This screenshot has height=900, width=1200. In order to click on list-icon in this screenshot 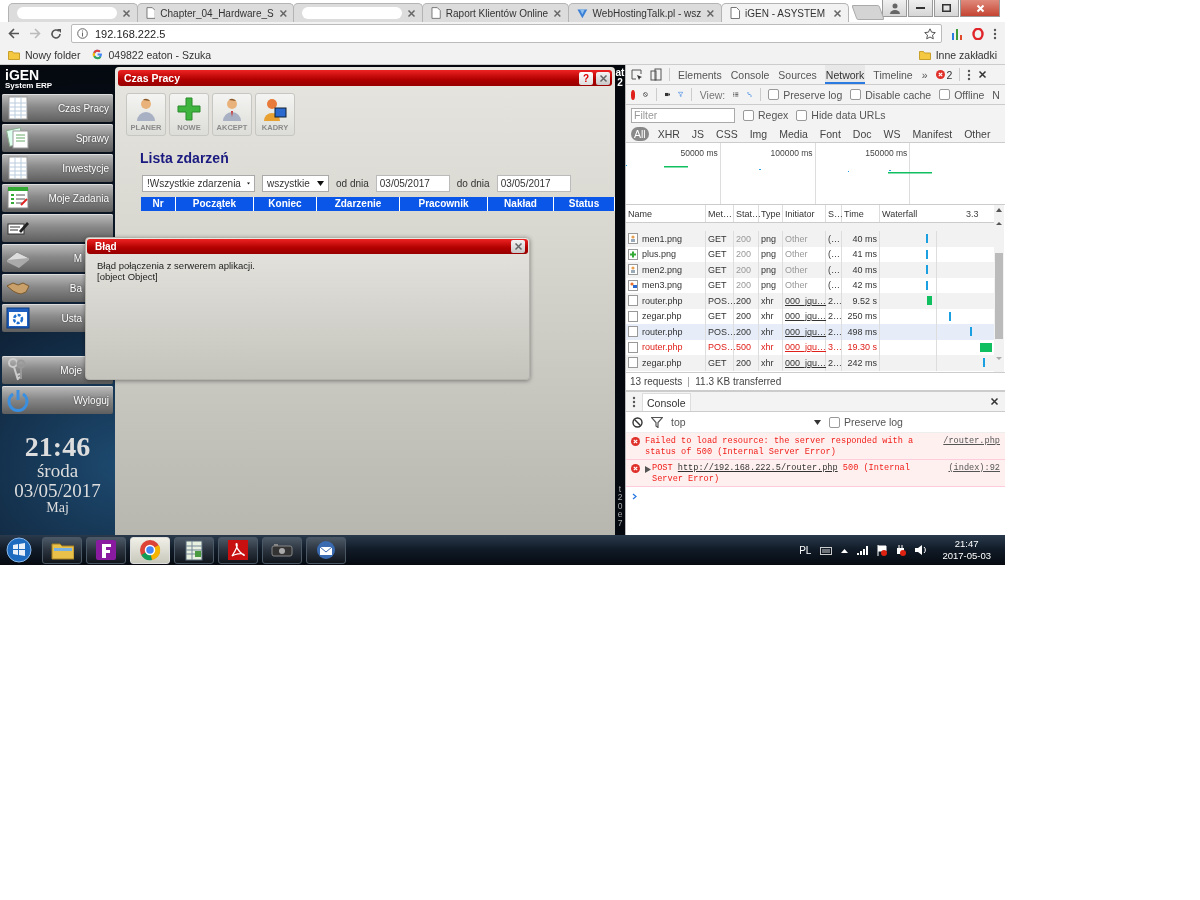, I will do `click(736, 94)`.